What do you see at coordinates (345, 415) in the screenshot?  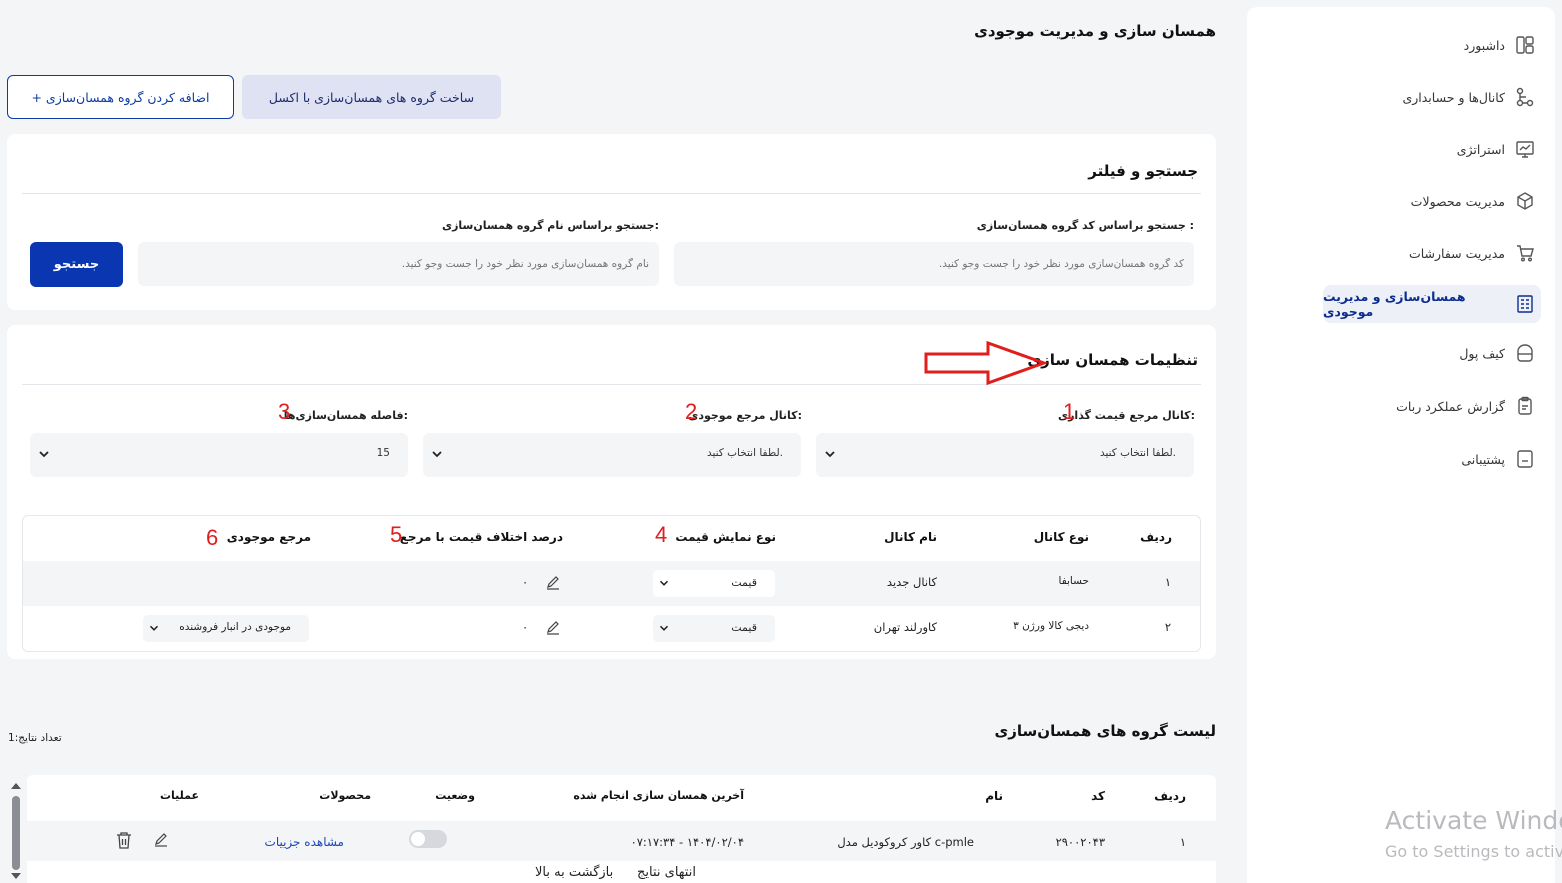 I see `interval-label: فاصله همسان‌سازی‌ها:` at bounding box center [345, 415].